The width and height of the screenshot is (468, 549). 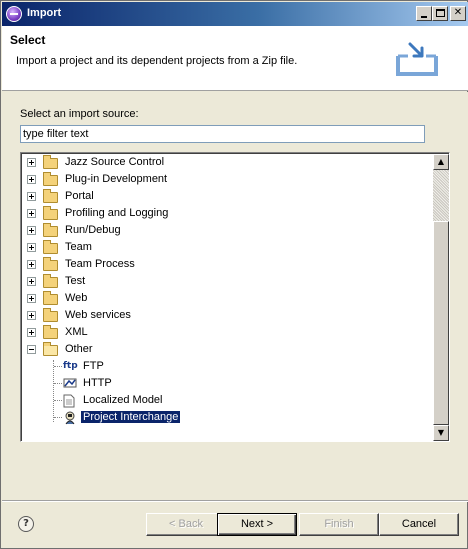 What do you see at coordinates (14, 14) in the screenshot?
I see `eclipse-icon` at bounding box center [14, 14].